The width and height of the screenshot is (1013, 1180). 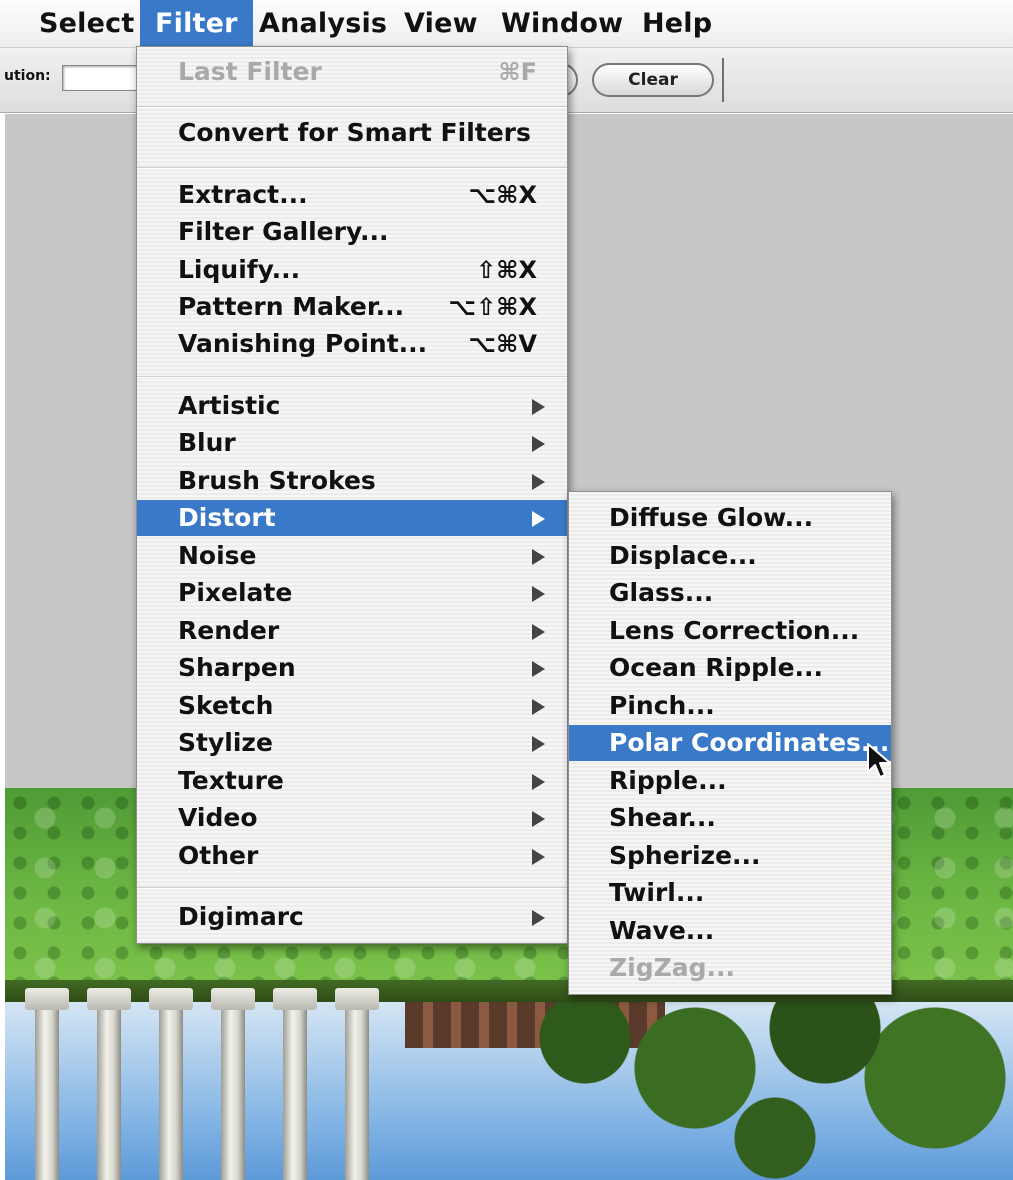 I want to click on menu-item-pattern-maker: Pattern Maker... ⌥⇧⌘X, so click(x=352, y=307).